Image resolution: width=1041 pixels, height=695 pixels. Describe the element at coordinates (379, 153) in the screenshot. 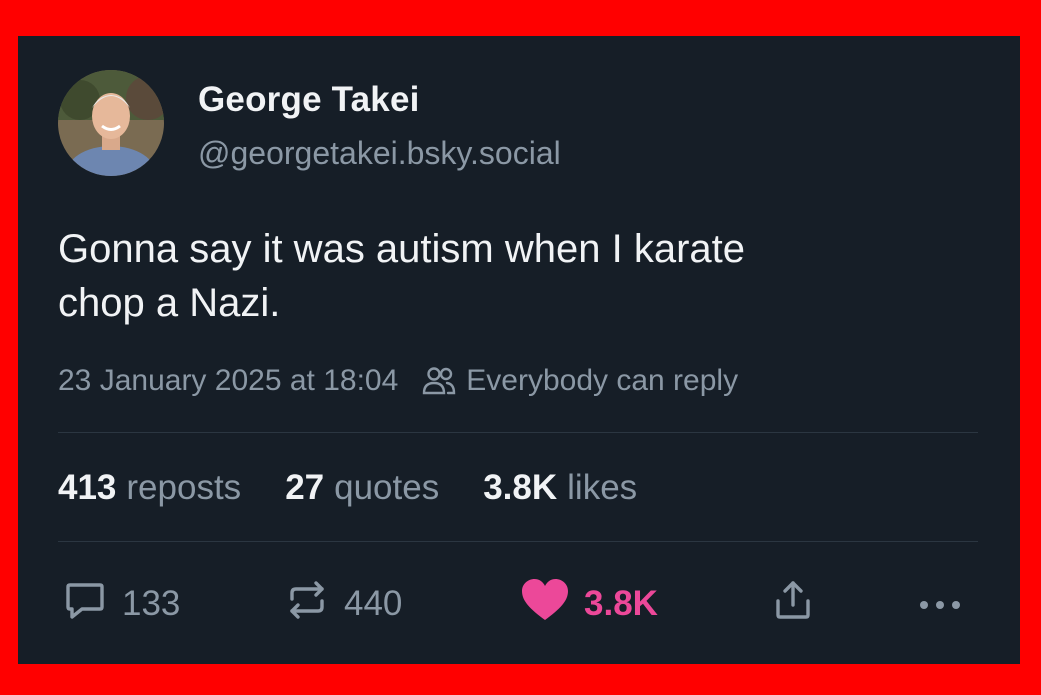

I see `author-handle: @georgetakei.bsky.social` at that location.